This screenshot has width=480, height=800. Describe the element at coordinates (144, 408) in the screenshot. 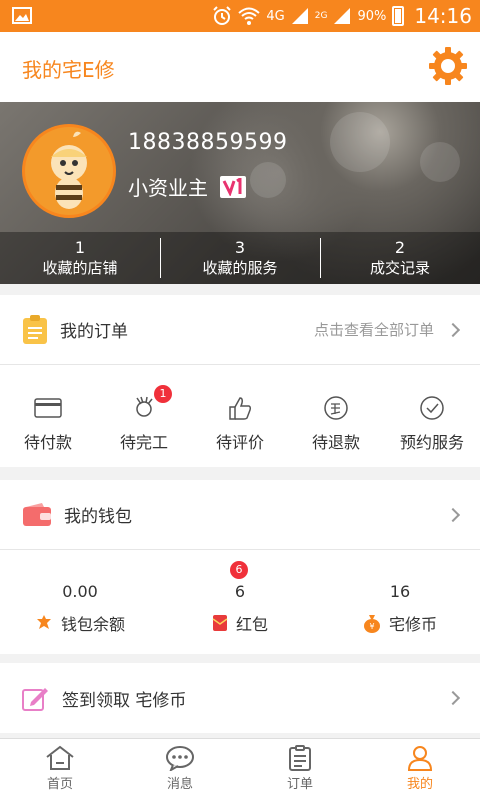

I see `hand-ok-icon` at that location.